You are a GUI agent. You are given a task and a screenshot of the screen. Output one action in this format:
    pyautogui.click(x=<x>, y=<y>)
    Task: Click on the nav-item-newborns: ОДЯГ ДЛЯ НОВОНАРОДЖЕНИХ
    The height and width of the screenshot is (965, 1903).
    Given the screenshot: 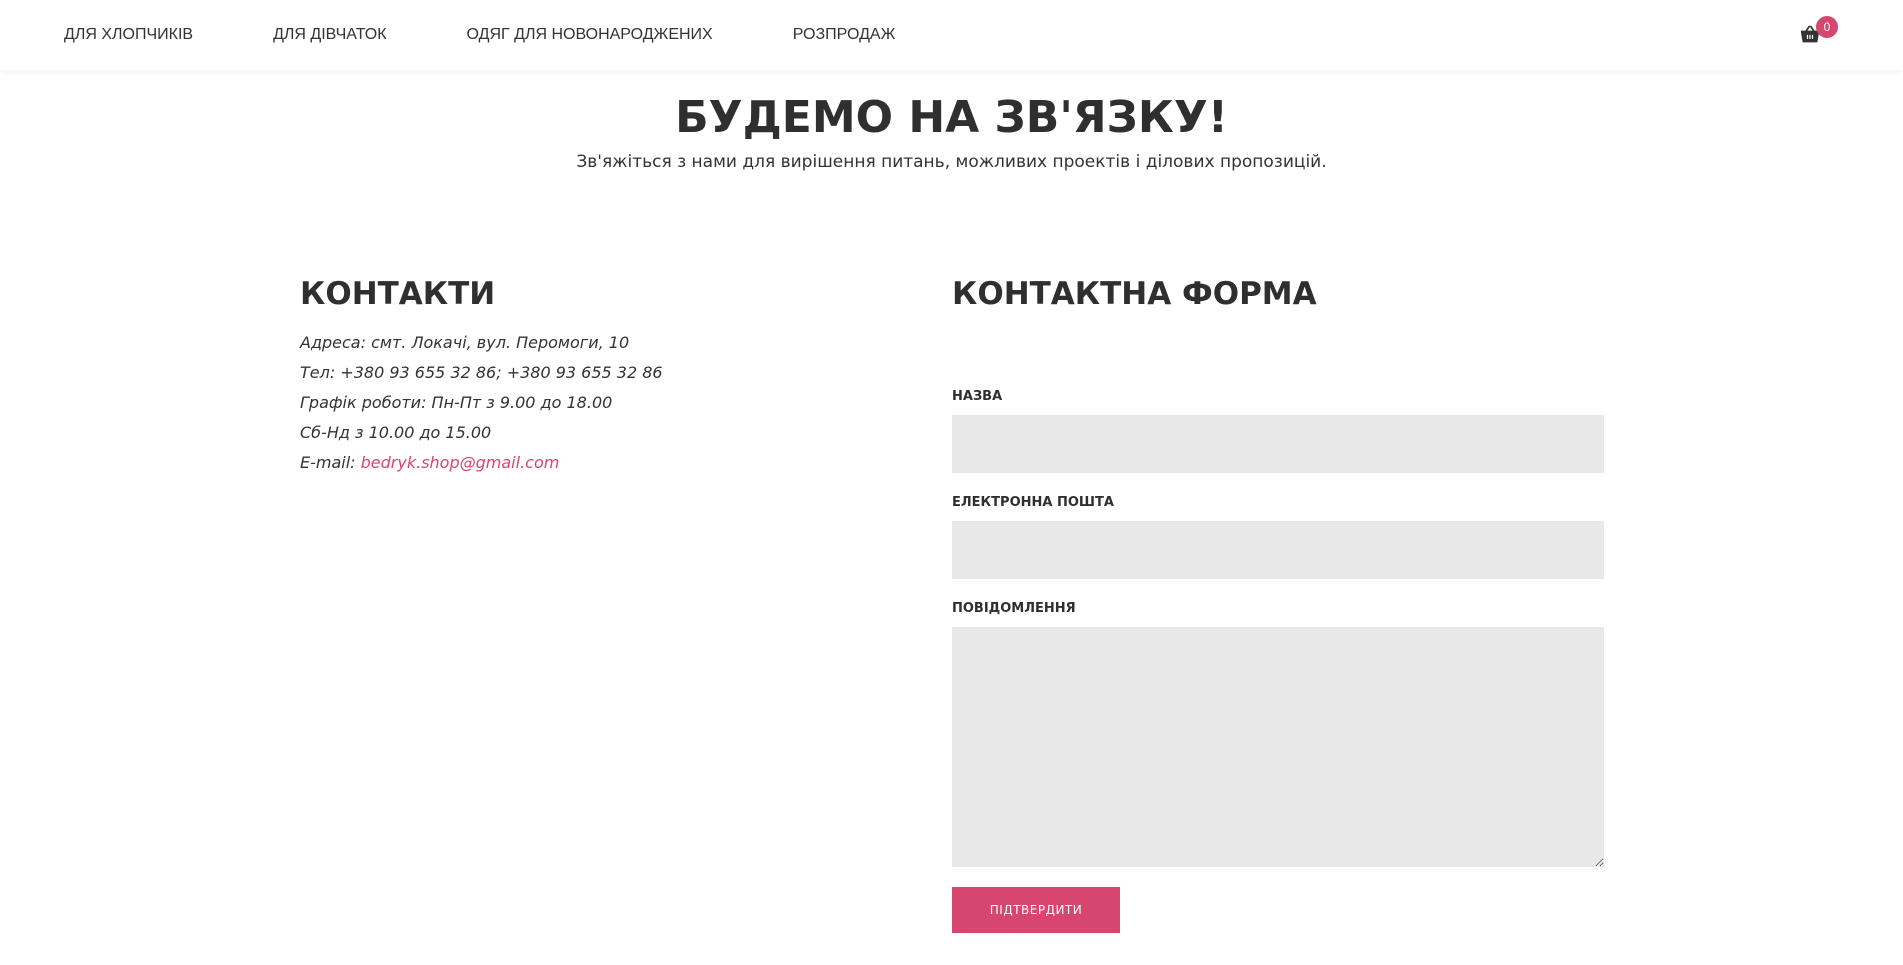 What is the action you would take?
    pyautogui.click(x=590, y=35)
    